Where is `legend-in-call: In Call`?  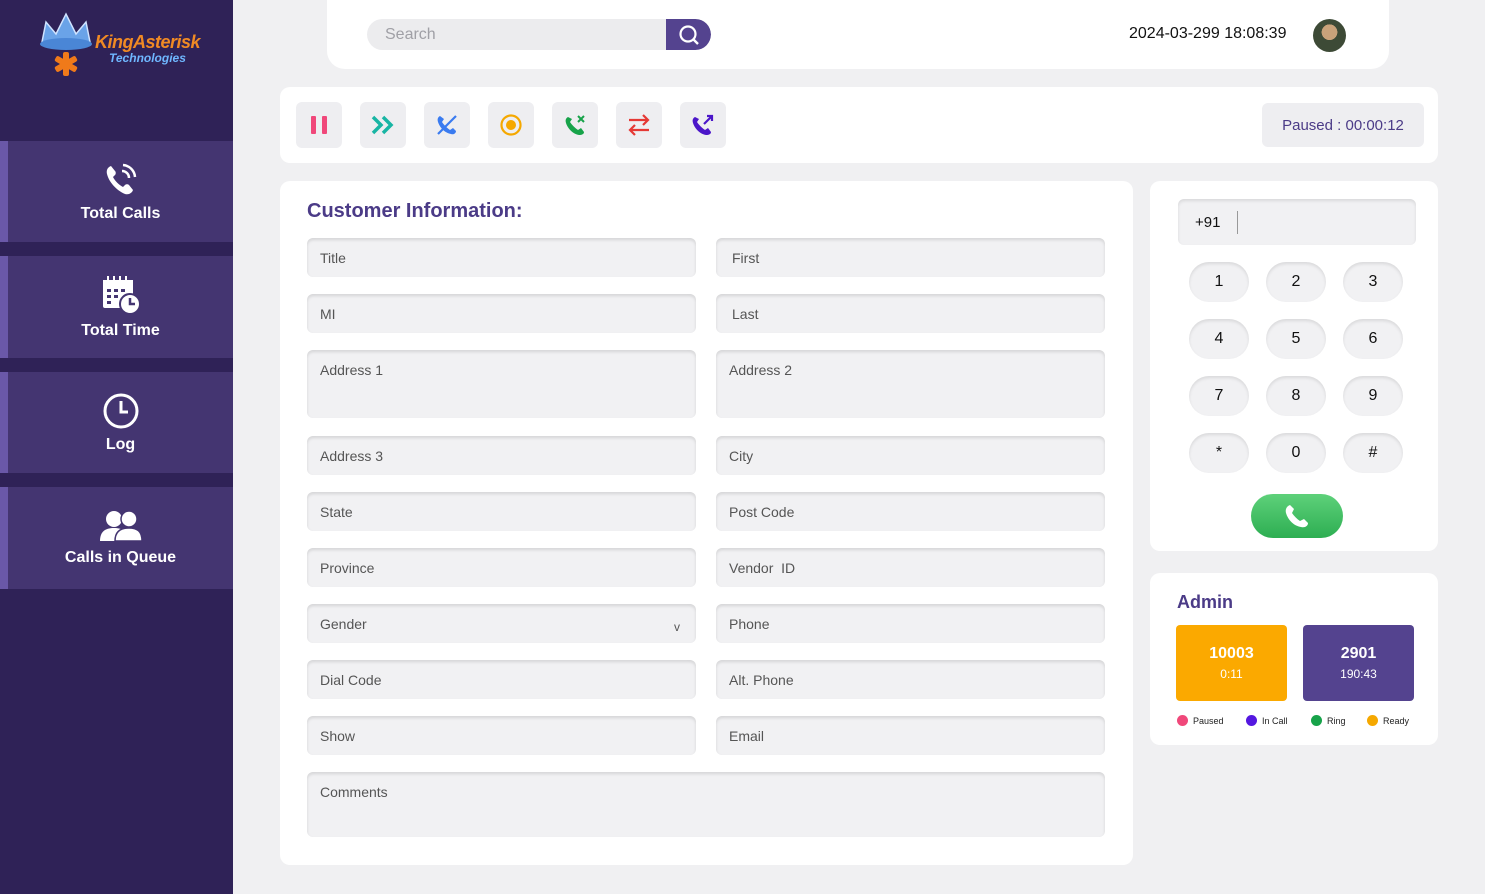 legend-in-call: In Call is located at coordinates (1267, 720).